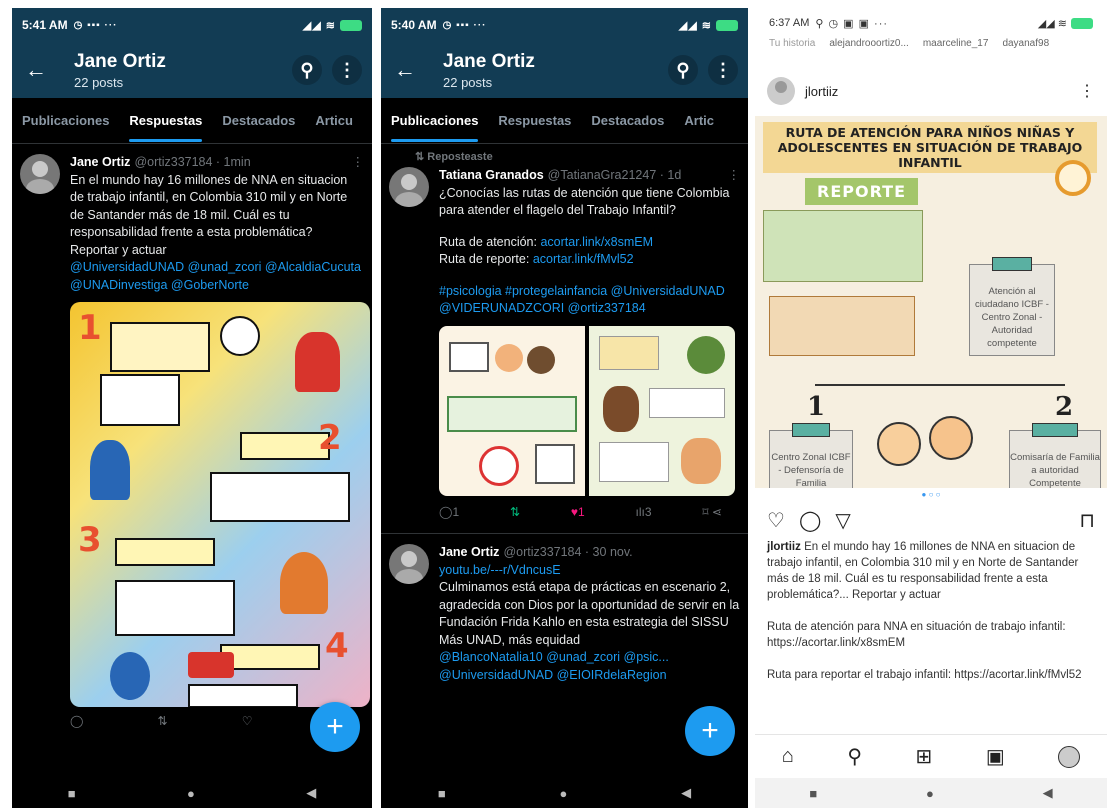 This screenshot has height=809, width=1108. What do you see at coordinates (1052, 23) in the screenshot?
I see `signal-wifi-icons: ◢◢ ≋` at bounding box center [1052, 23].